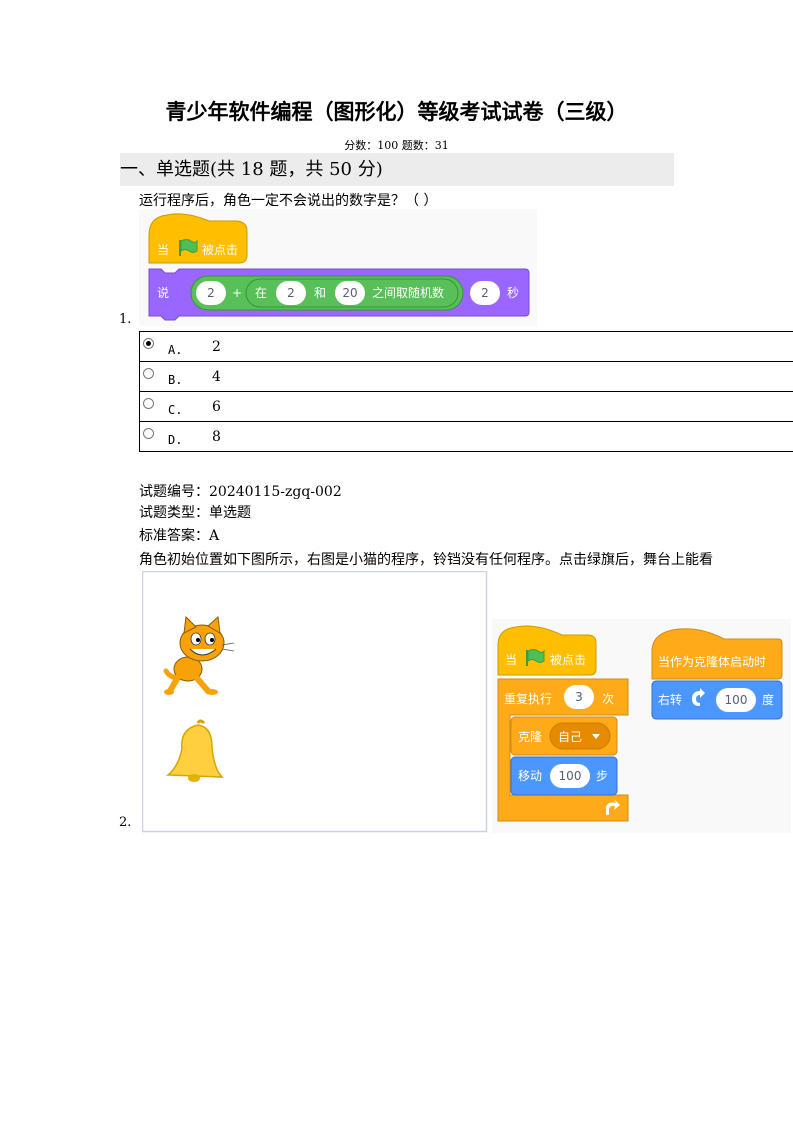  I want to click on question-1-options: A. 2 B. 4 C. 6 D. 8, so click(466, 391).